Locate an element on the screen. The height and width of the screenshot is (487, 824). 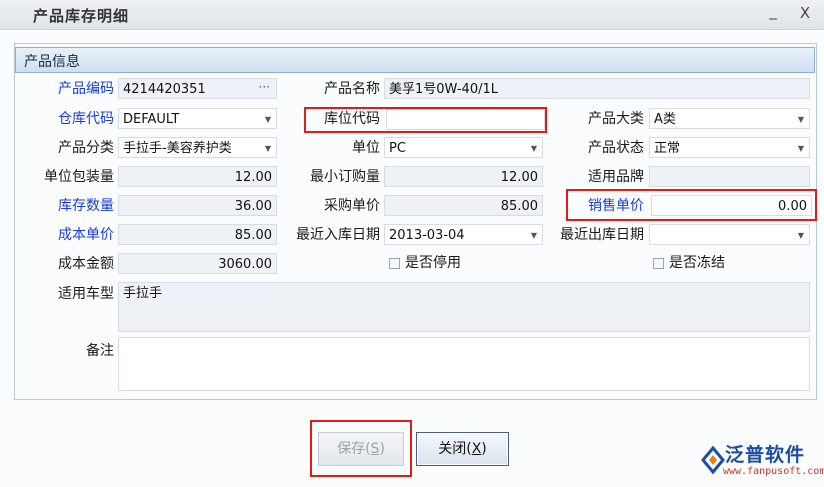
product-code-value: 4214420351 is located at coordinates (164, 89).